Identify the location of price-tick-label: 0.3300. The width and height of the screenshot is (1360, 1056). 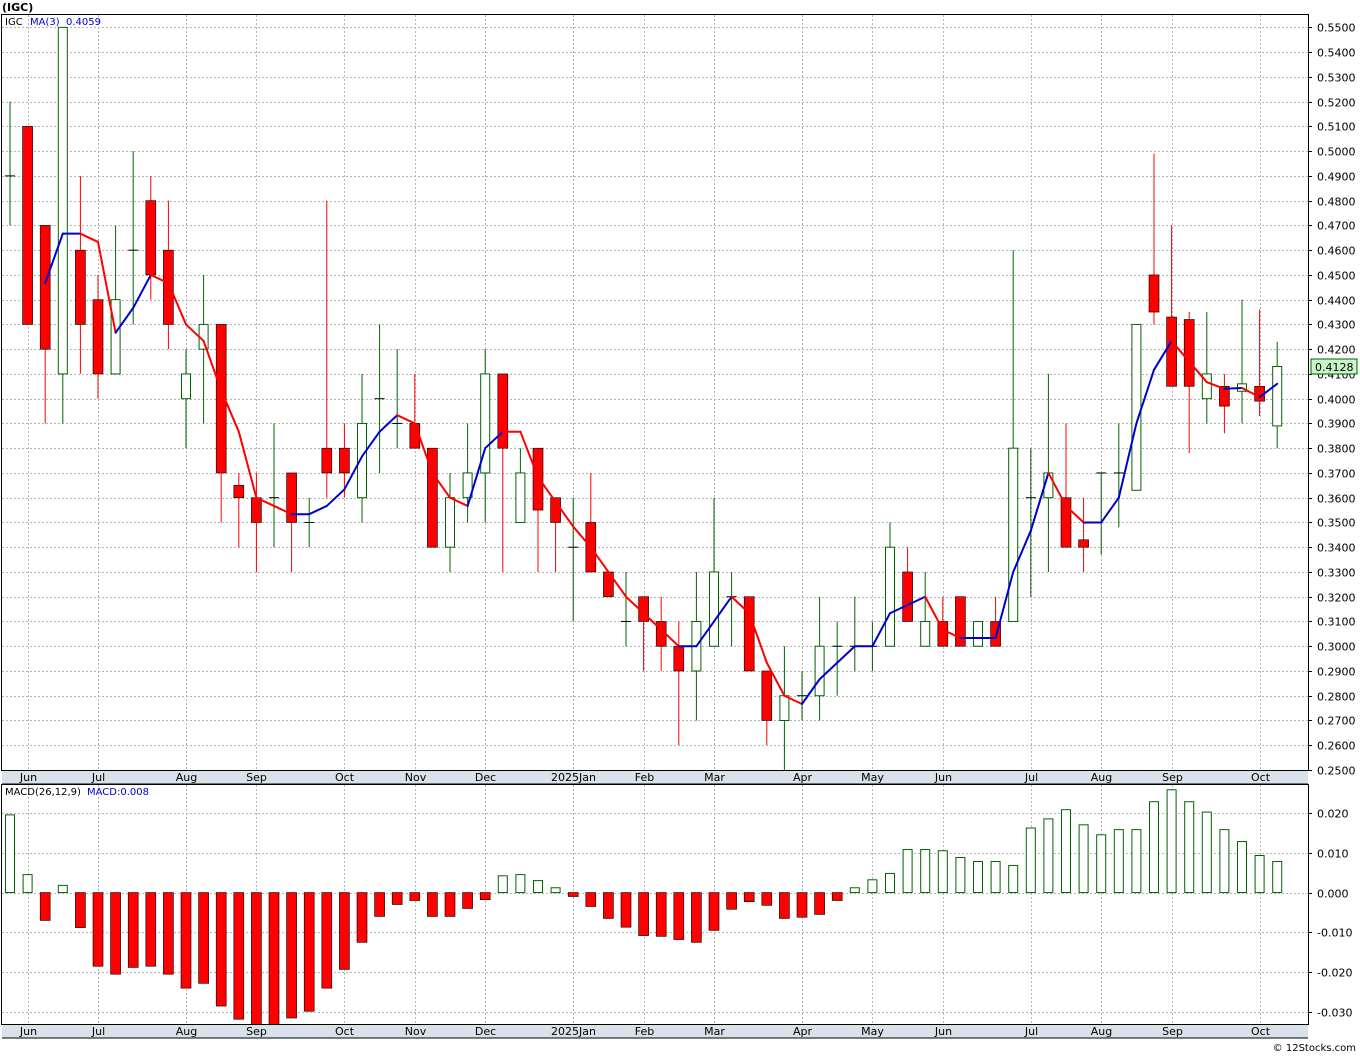
(1336, 573).